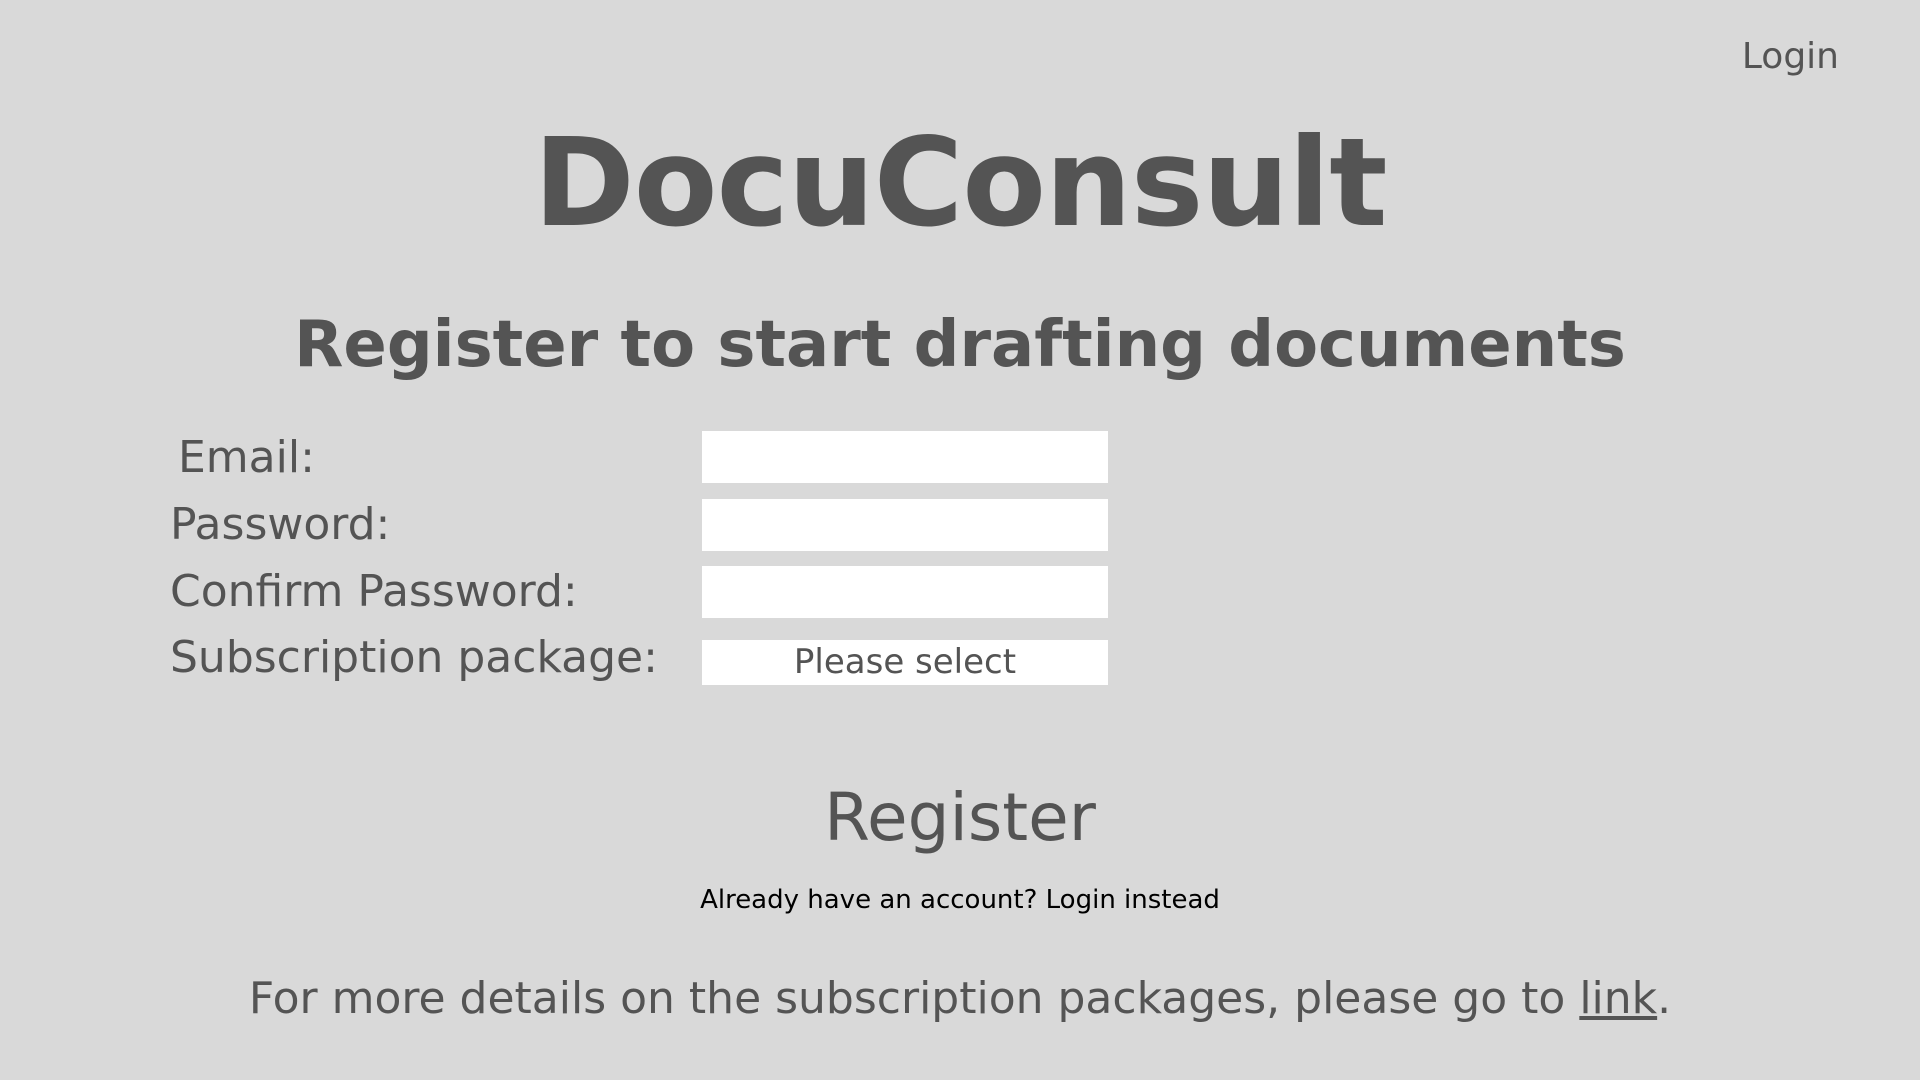 This screenshot has width=1920, height=1080. Describe the element at coordinates (280, 524) in the screenshot. I see `password-label: Password:` at that location.